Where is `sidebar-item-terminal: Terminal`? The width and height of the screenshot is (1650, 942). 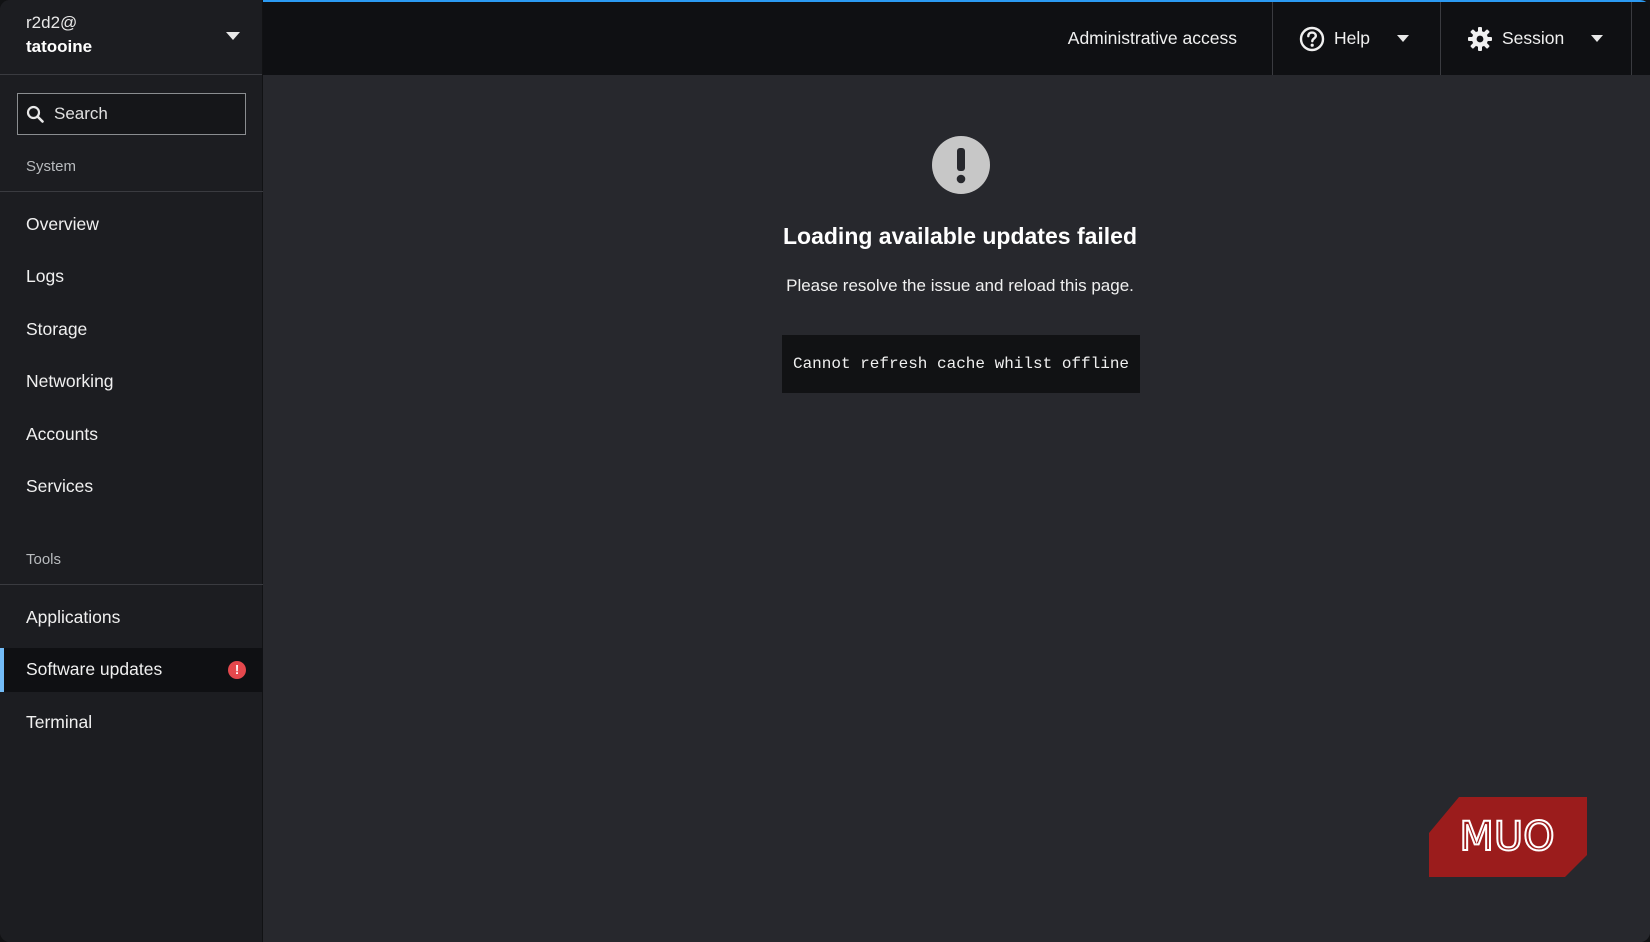
sidebar-item-terminal: Terminal is located at coordinates (131, 722).